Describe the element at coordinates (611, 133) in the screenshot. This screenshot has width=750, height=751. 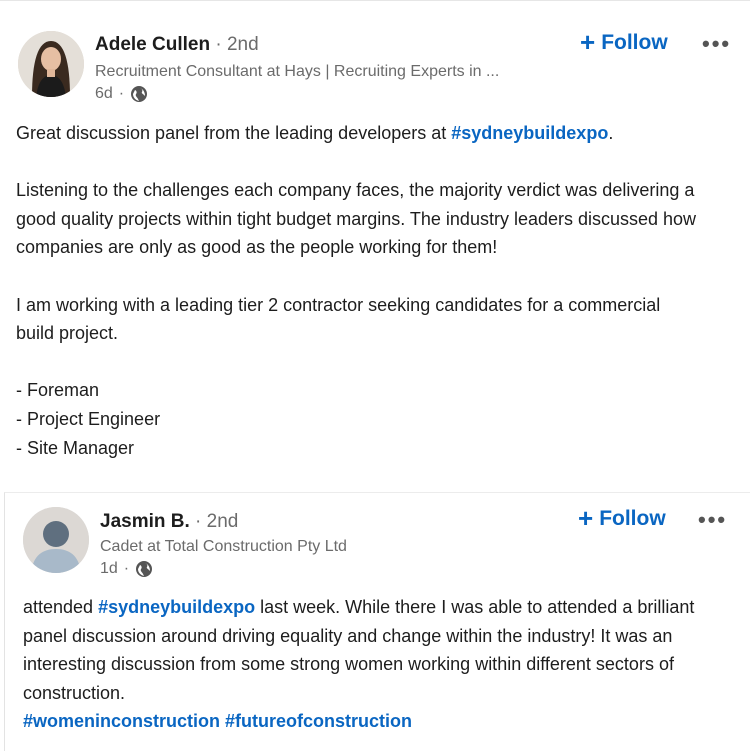
I see `text-span: .` at that location.